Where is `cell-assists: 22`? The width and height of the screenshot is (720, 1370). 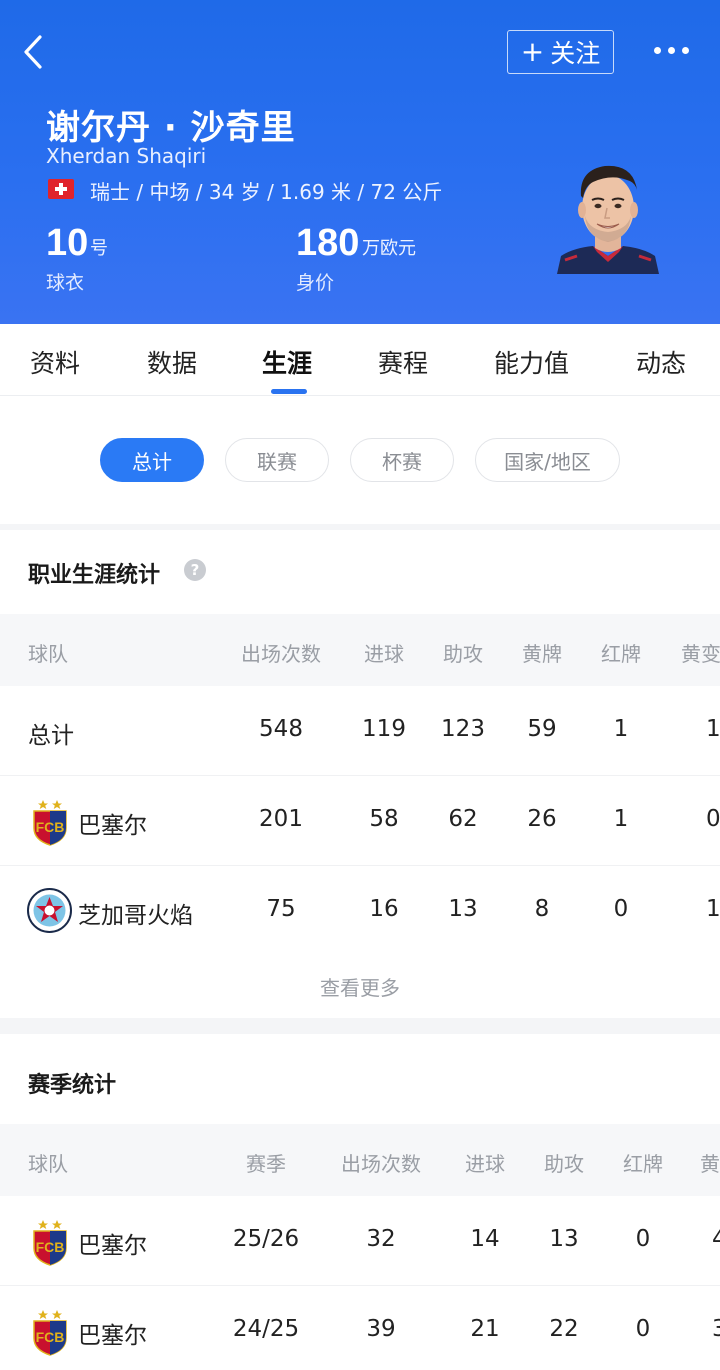
cell-assists: 22 is located at coordinates (564, 1329).